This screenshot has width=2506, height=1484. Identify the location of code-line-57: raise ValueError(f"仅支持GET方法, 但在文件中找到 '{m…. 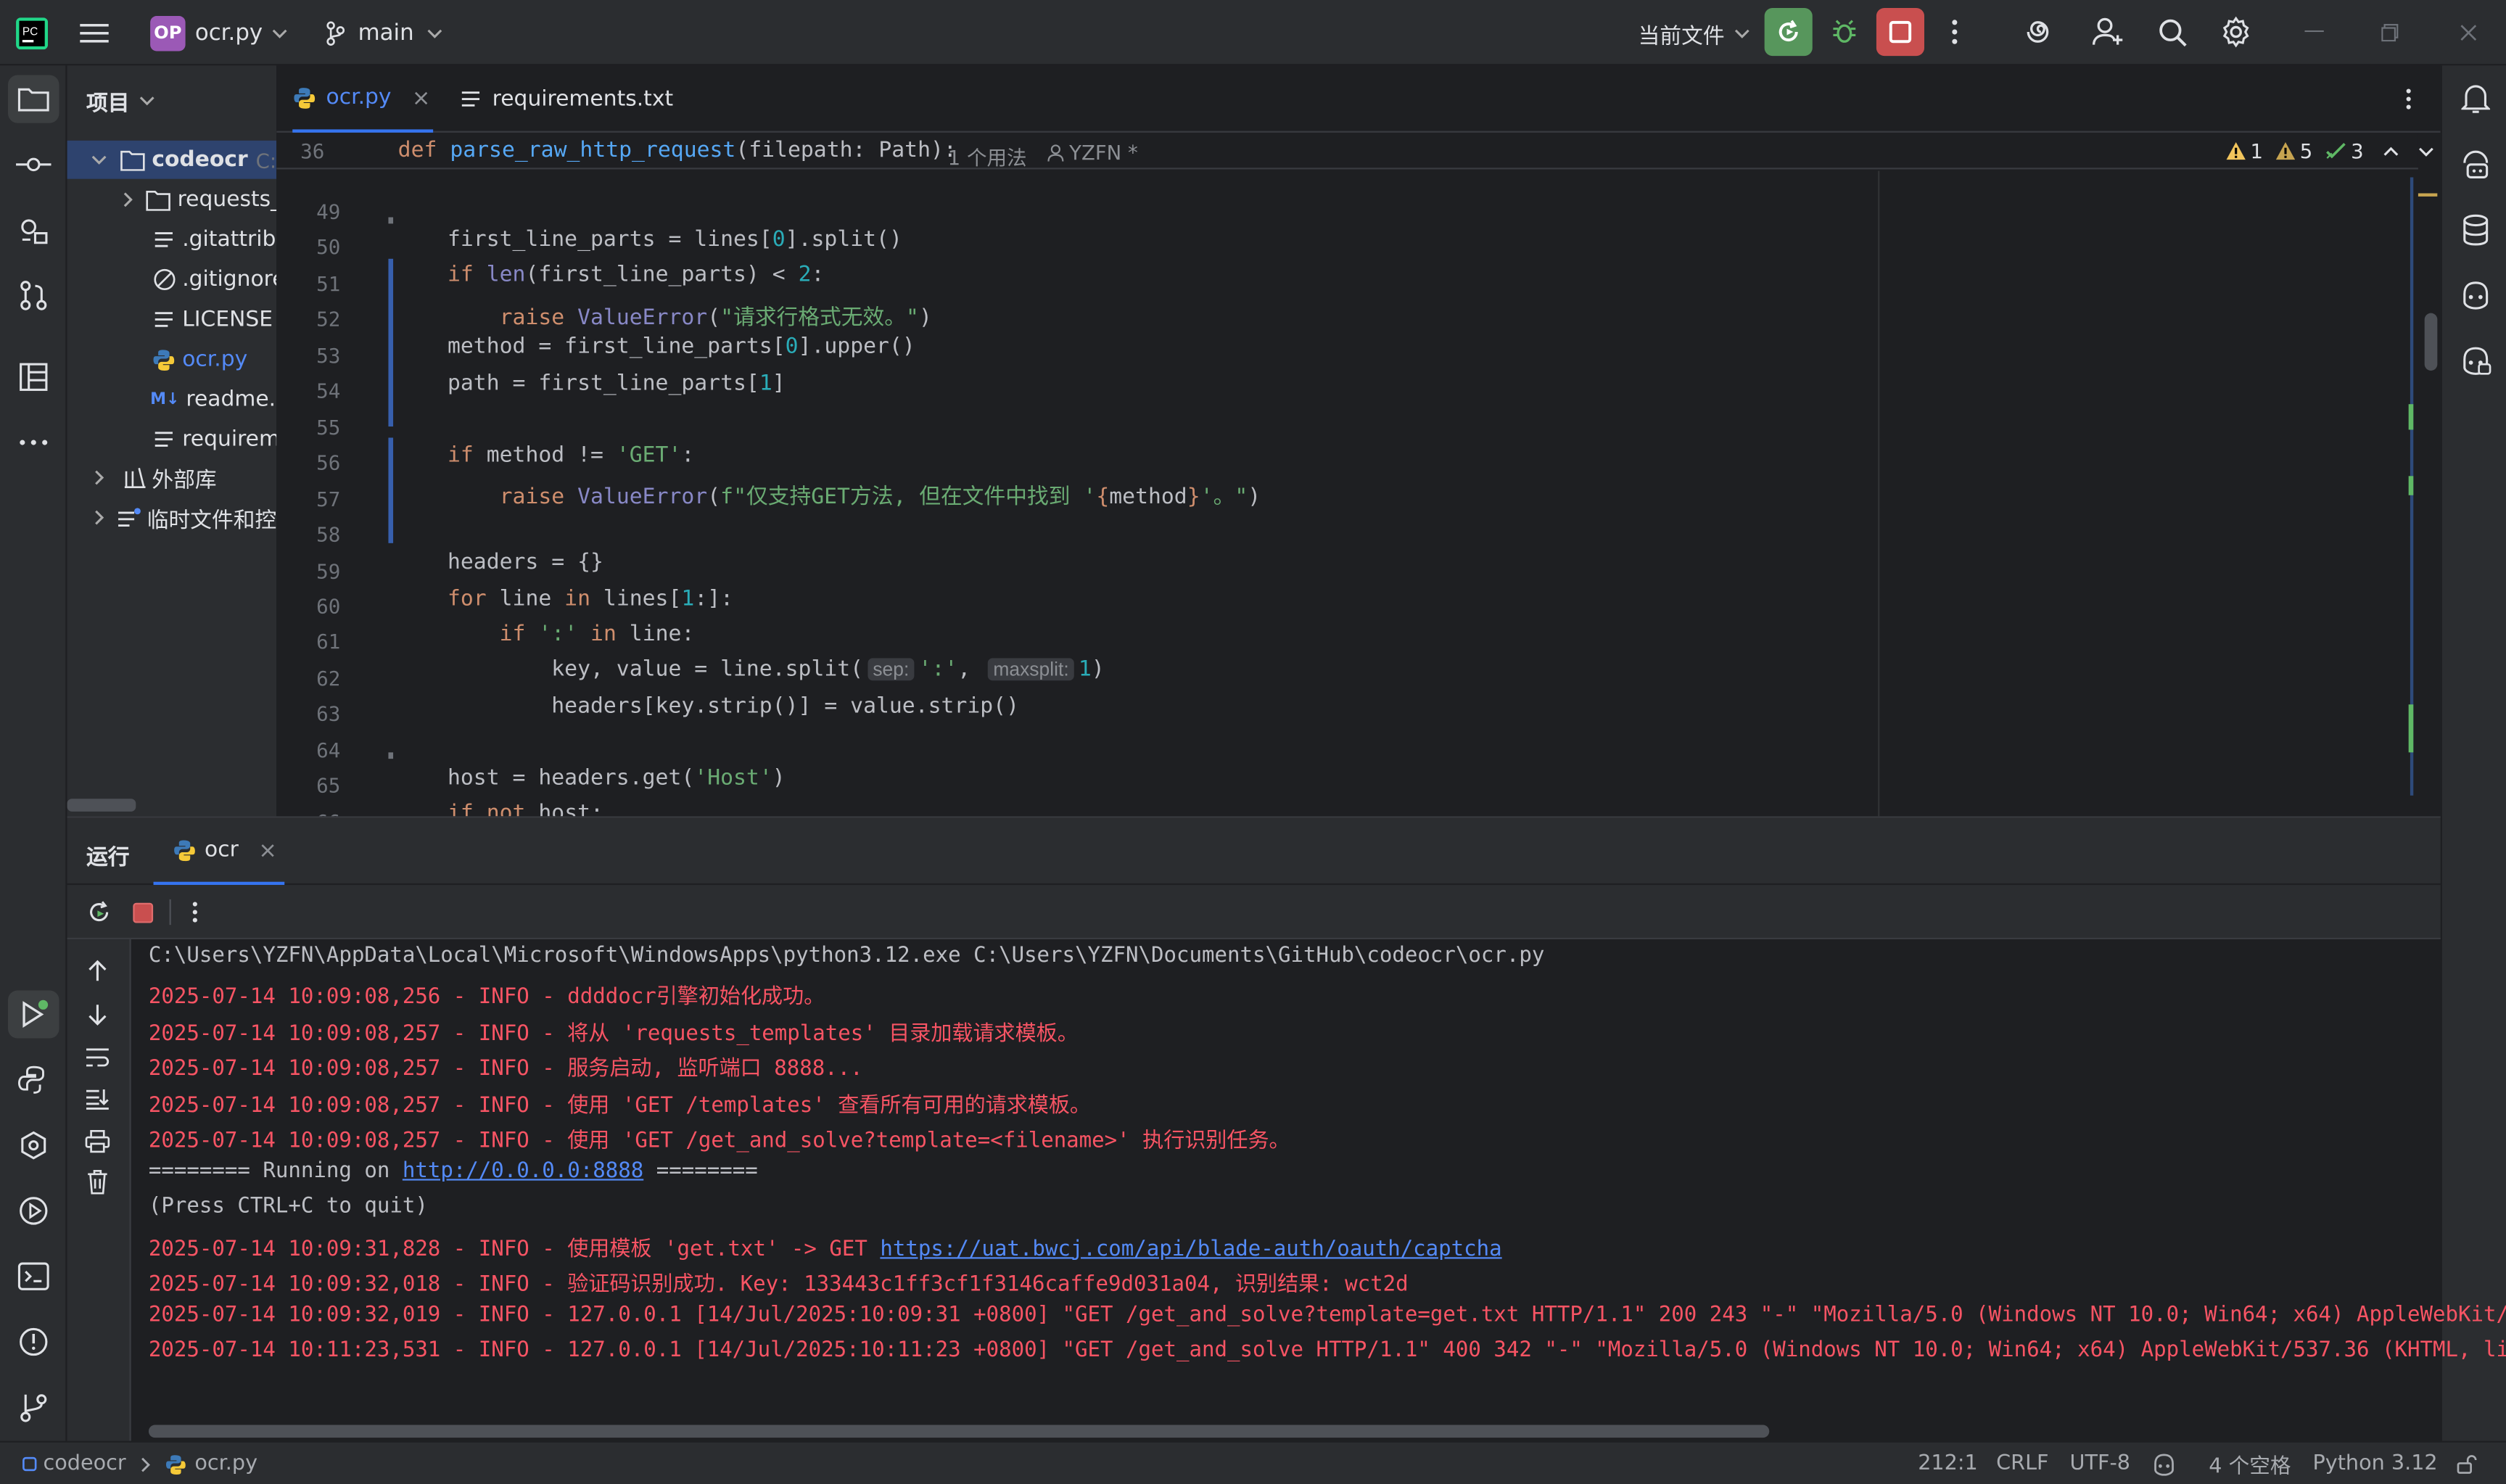
(854, 493).